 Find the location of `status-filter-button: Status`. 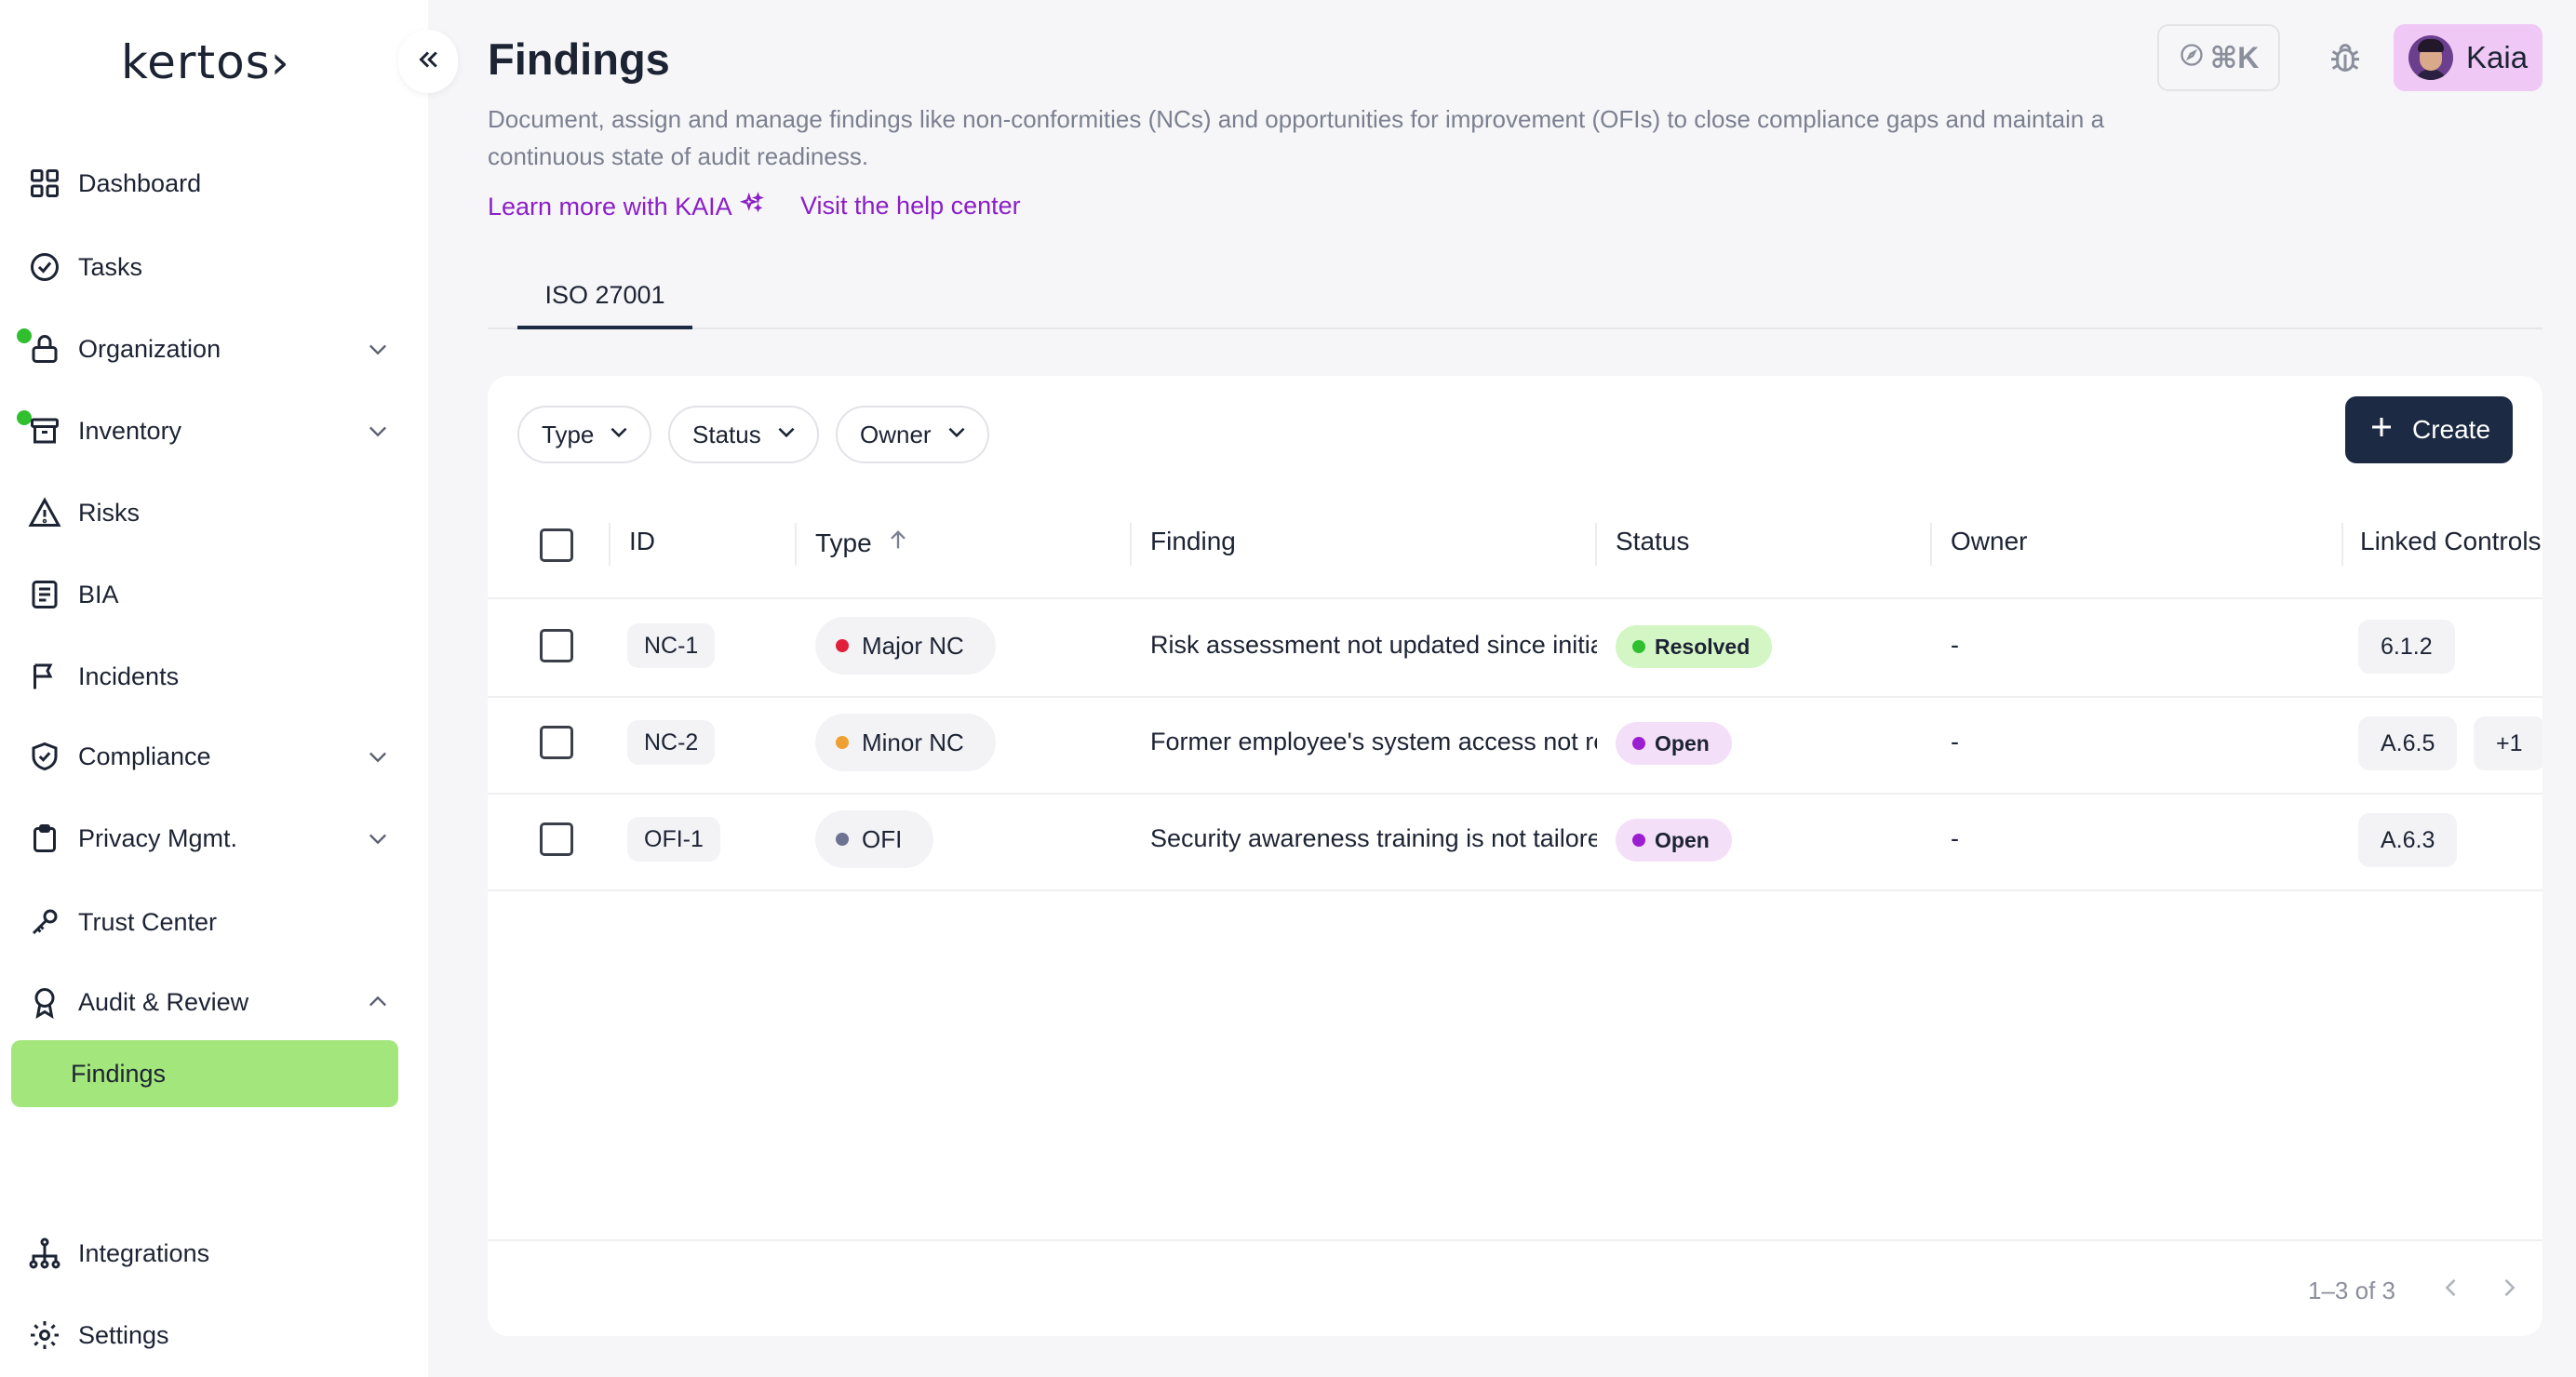

status-filter-button: Status is located at coordinates (743, 434).